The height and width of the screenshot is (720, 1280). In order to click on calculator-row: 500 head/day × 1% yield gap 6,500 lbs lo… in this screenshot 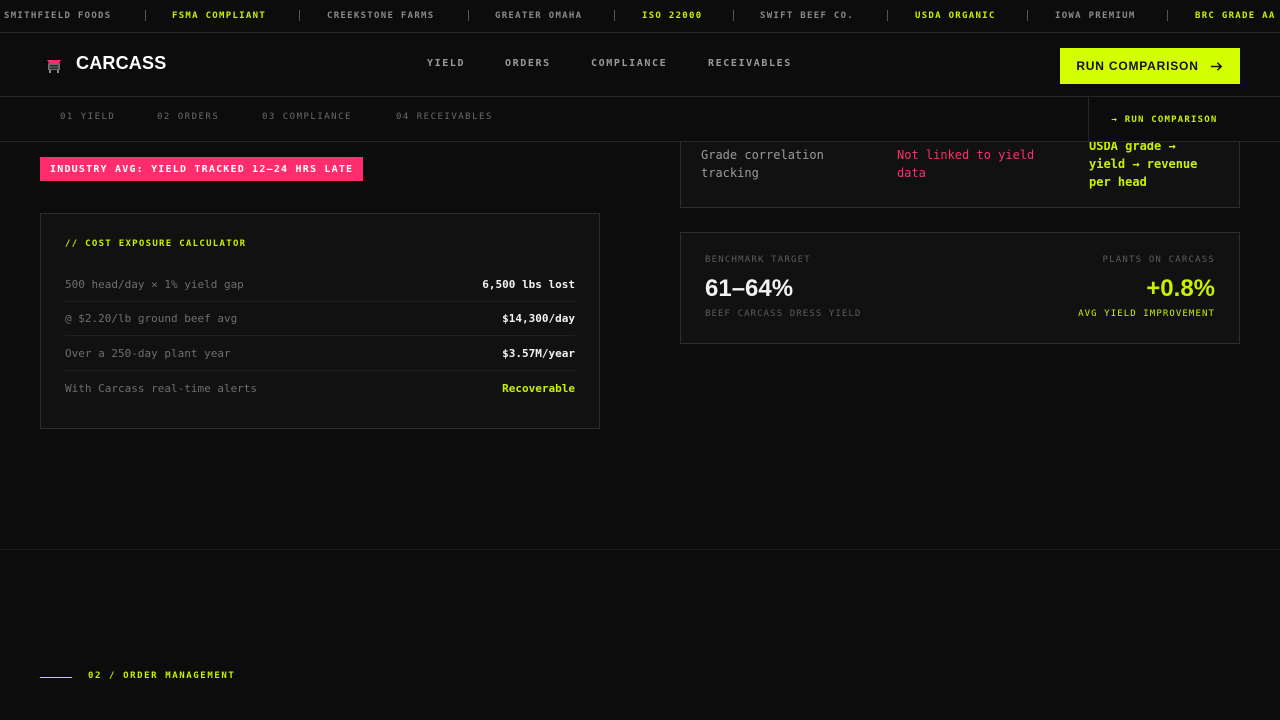, I will do `click(320, 285)`.